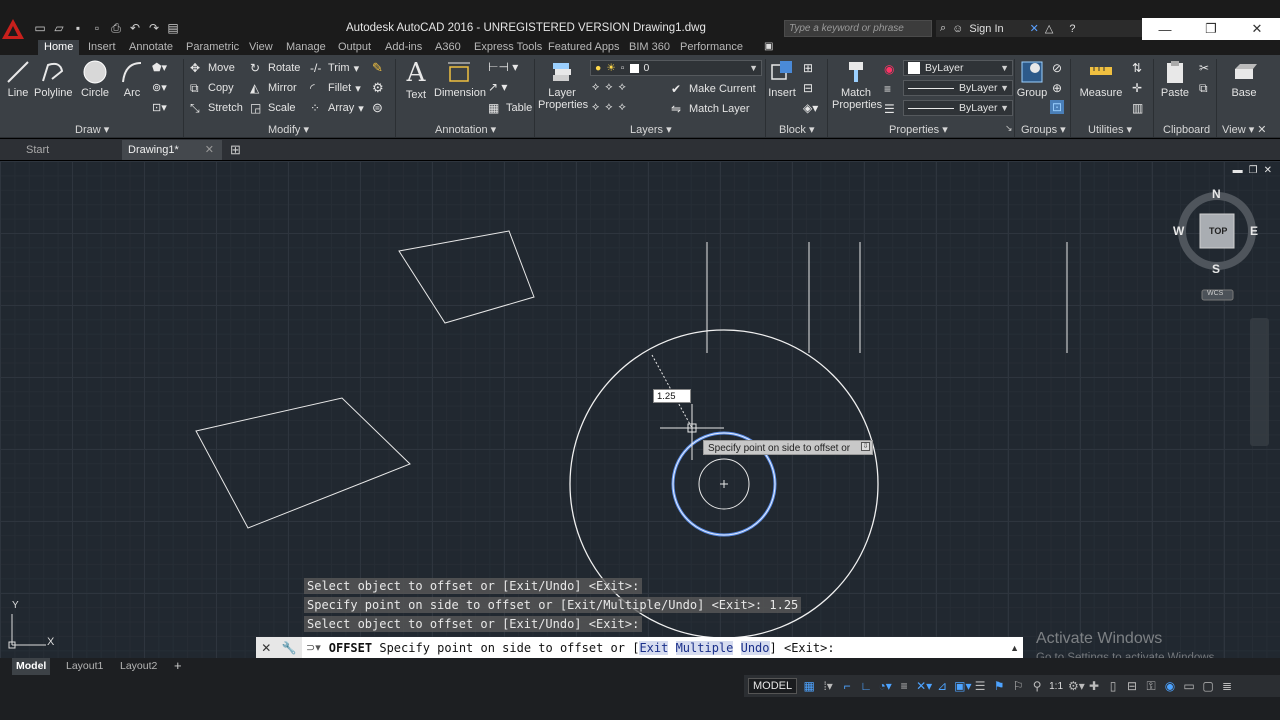  I want to click on paste-button: Paste, so click(1175, 79).